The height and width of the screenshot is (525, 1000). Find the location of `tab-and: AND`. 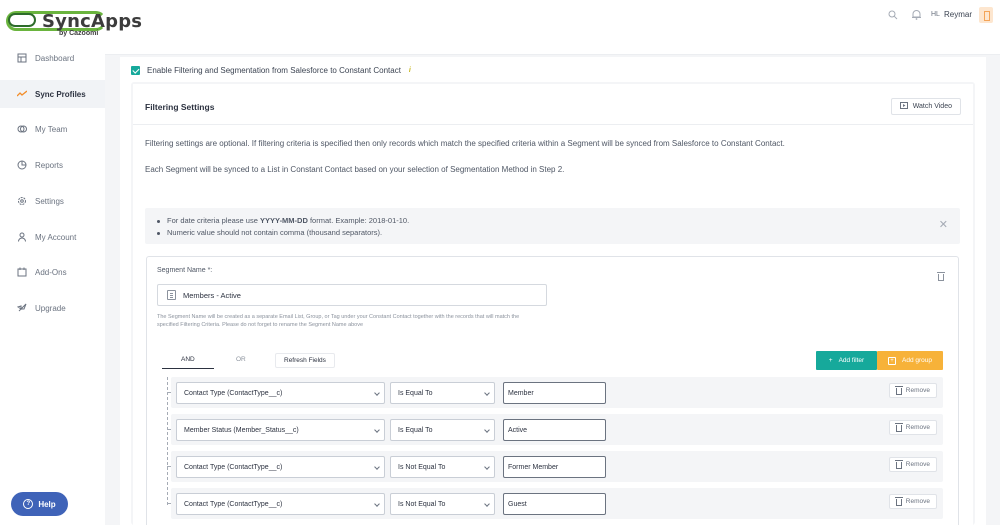

tab-and: AND is located at coordinates (188, 359).